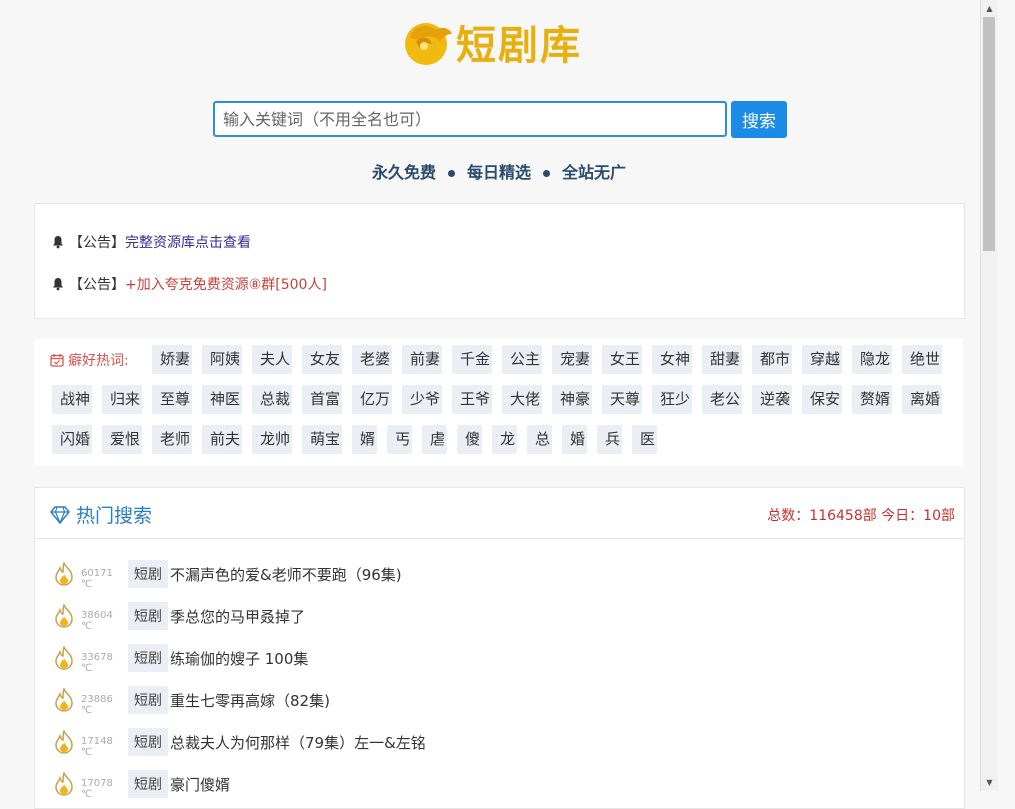 Image resolution: width=1015 pixels, height=809 pixels. What do you see at coordinates (72, 399) in the screenshot?
I see `hot-word-tag: 战神` at bounding box center [72, 399].